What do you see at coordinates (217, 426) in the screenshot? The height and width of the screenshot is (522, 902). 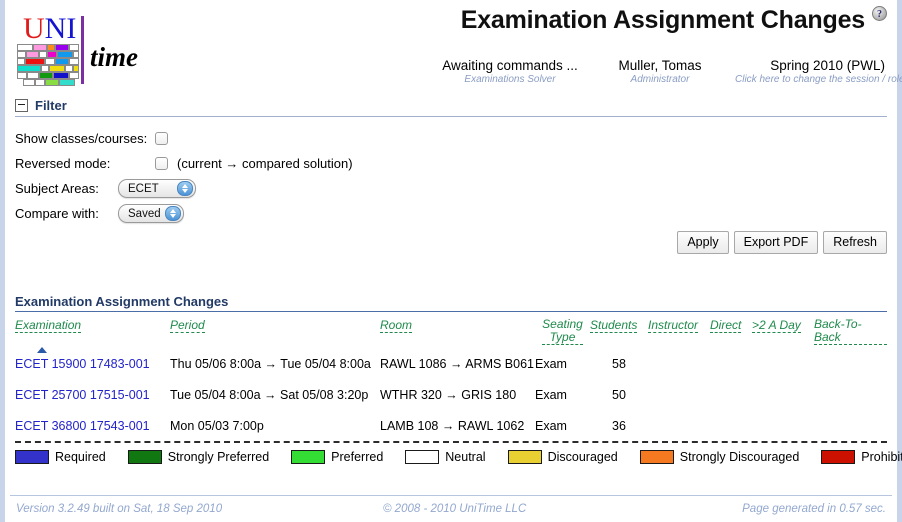 I see `cell-period: Mon 05/03 7:00p` at bounding box center [217, 426].